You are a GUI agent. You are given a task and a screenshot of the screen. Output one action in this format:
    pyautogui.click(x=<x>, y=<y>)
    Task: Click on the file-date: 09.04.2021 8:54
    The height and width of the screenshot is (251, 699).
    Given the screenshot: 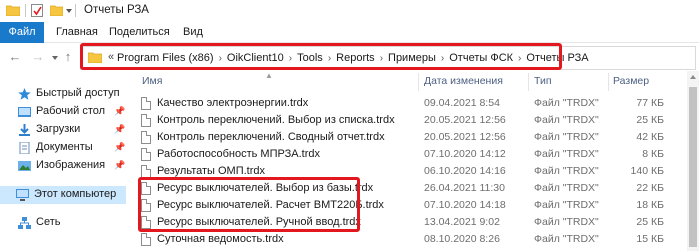 What is the action you would take?
    pyautogui.click(x=462, y=103)
    